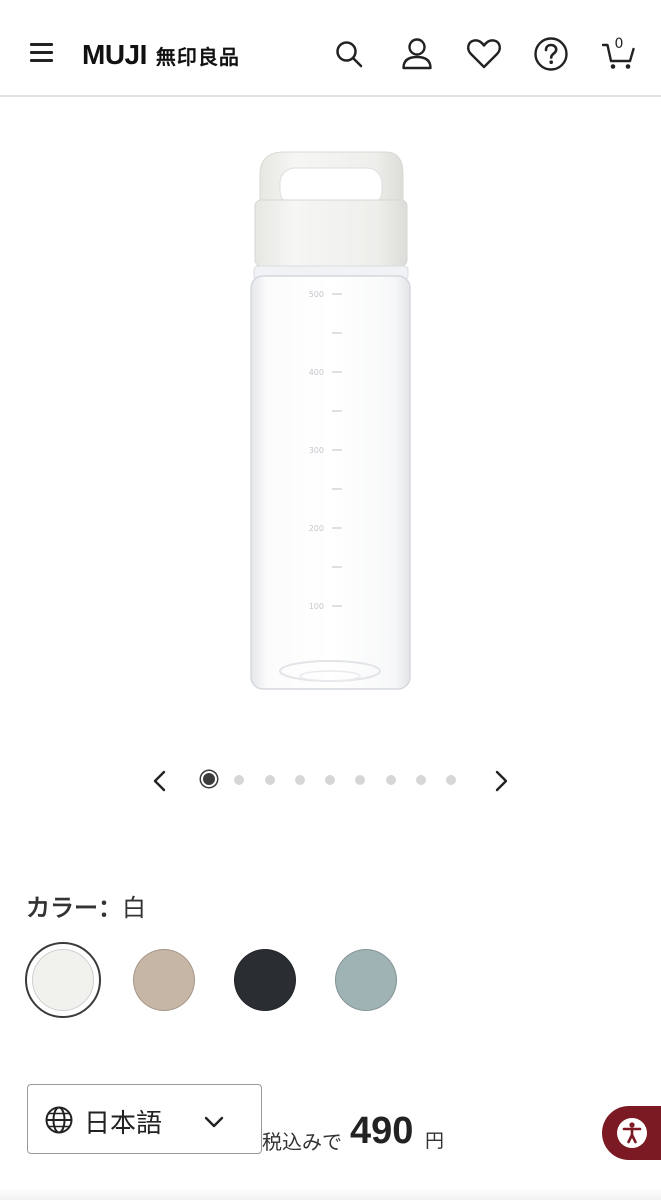  I want to click on help-icon, so click(551, 54).